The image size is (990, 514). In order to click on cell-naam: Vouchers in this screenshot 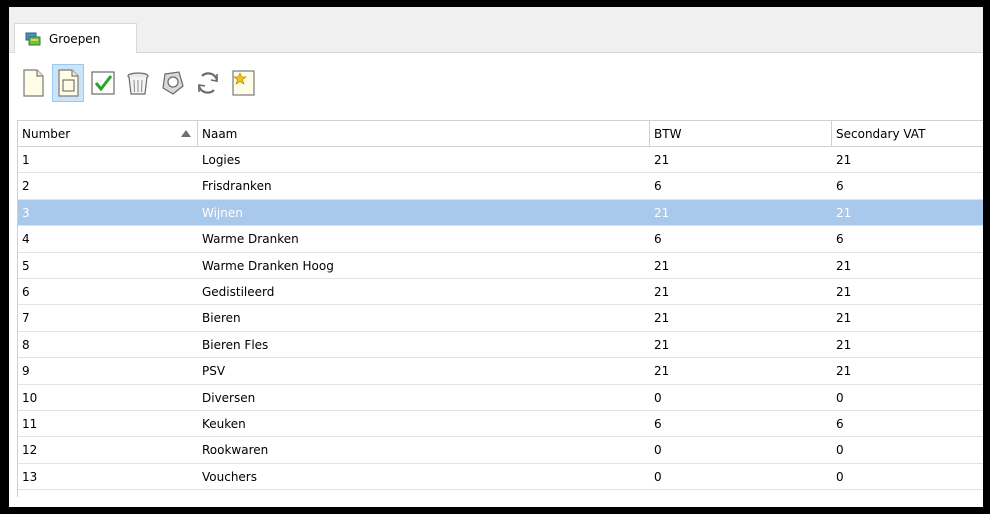, I will do `click(229, 476)`.